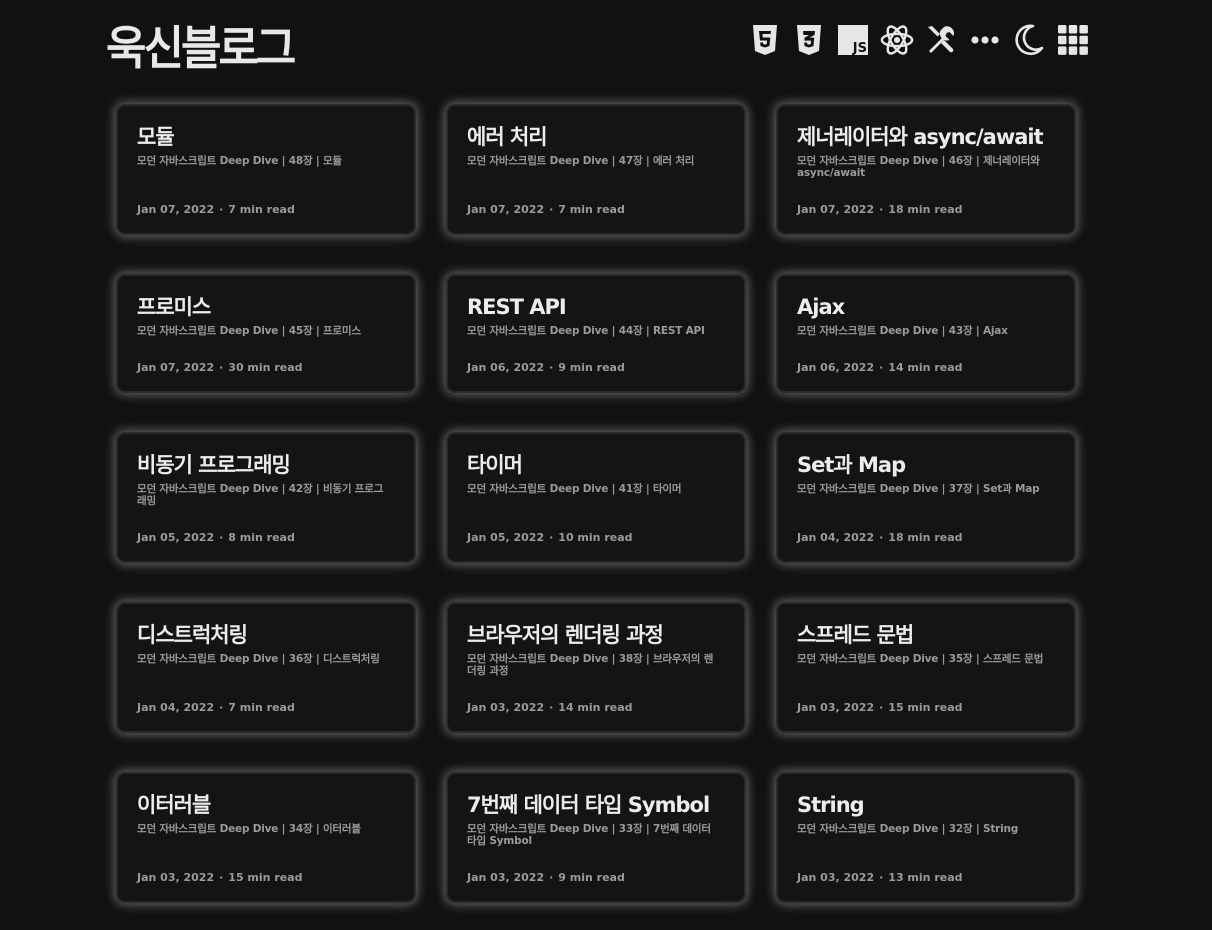 The height and width of the screenshot is (930, 1212). What do you see at coordinates (201, 43) in the screenshot?
I see `blog-logo: 욱신블로그` at bounding box center [201, 43].